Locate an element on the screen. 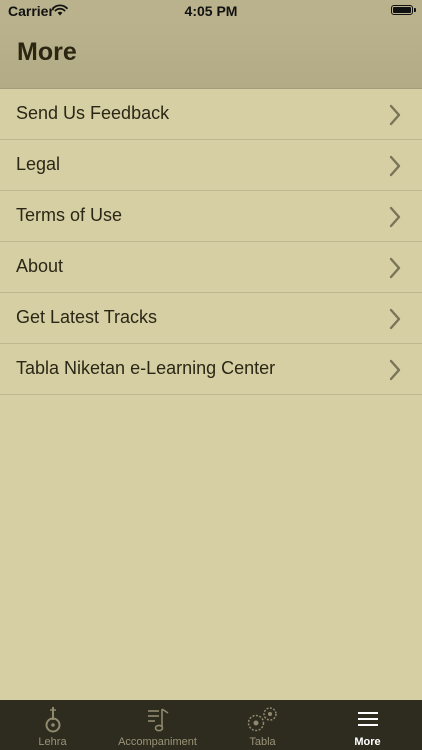  battery-icon is located at coordinates (403, 10).